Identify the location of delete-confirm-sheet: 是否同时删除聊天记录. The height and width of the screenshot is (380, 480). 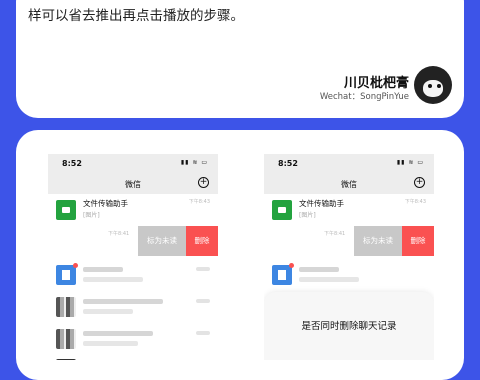
(349, 326).